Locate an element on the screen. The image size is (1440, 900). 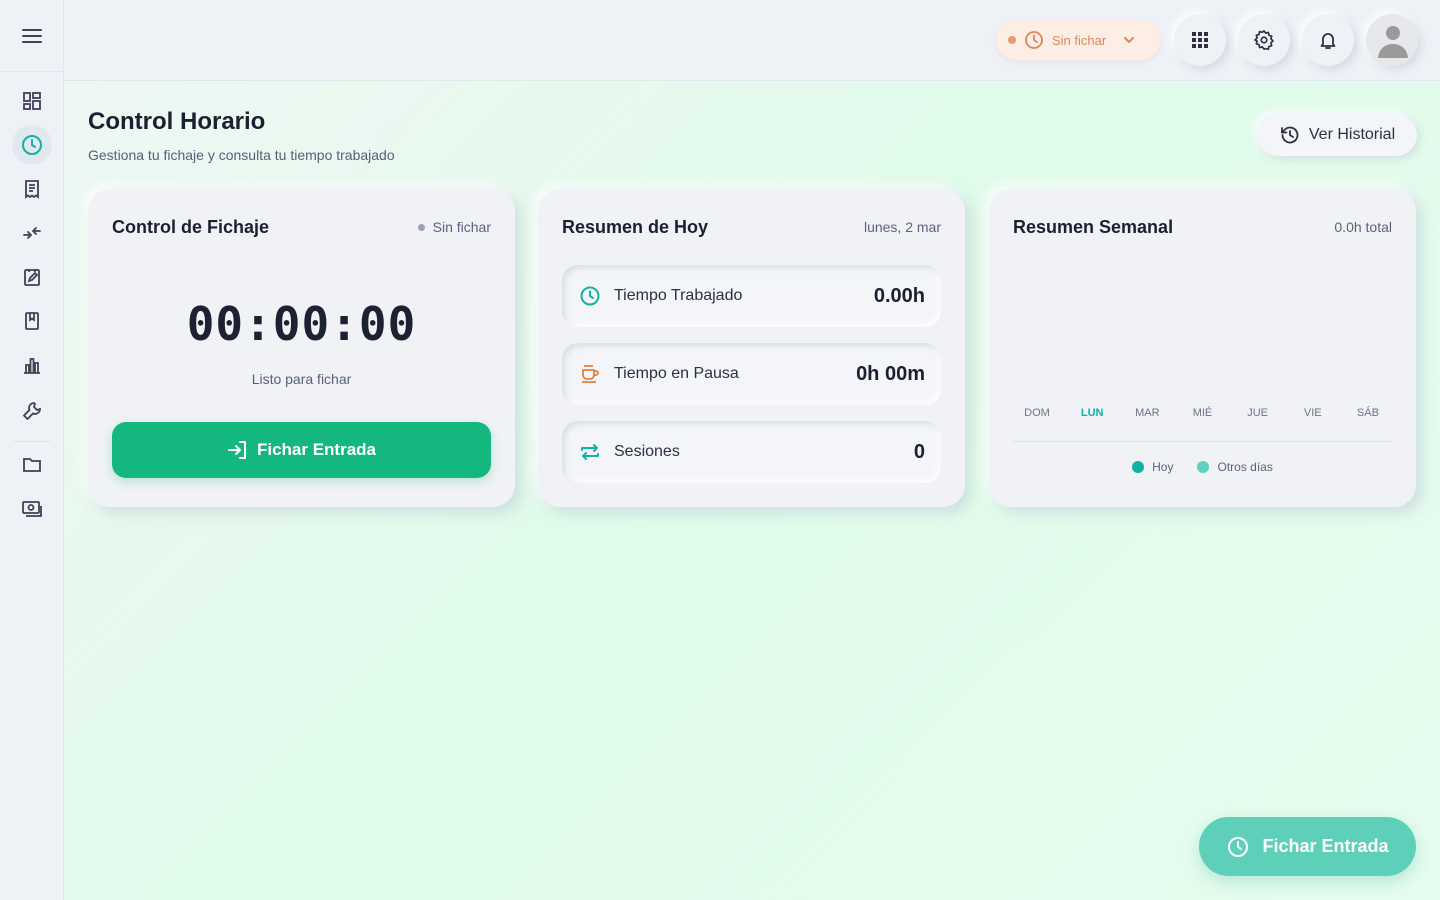
week-day-label-today: LUN is located at coordinates (1092, 413).